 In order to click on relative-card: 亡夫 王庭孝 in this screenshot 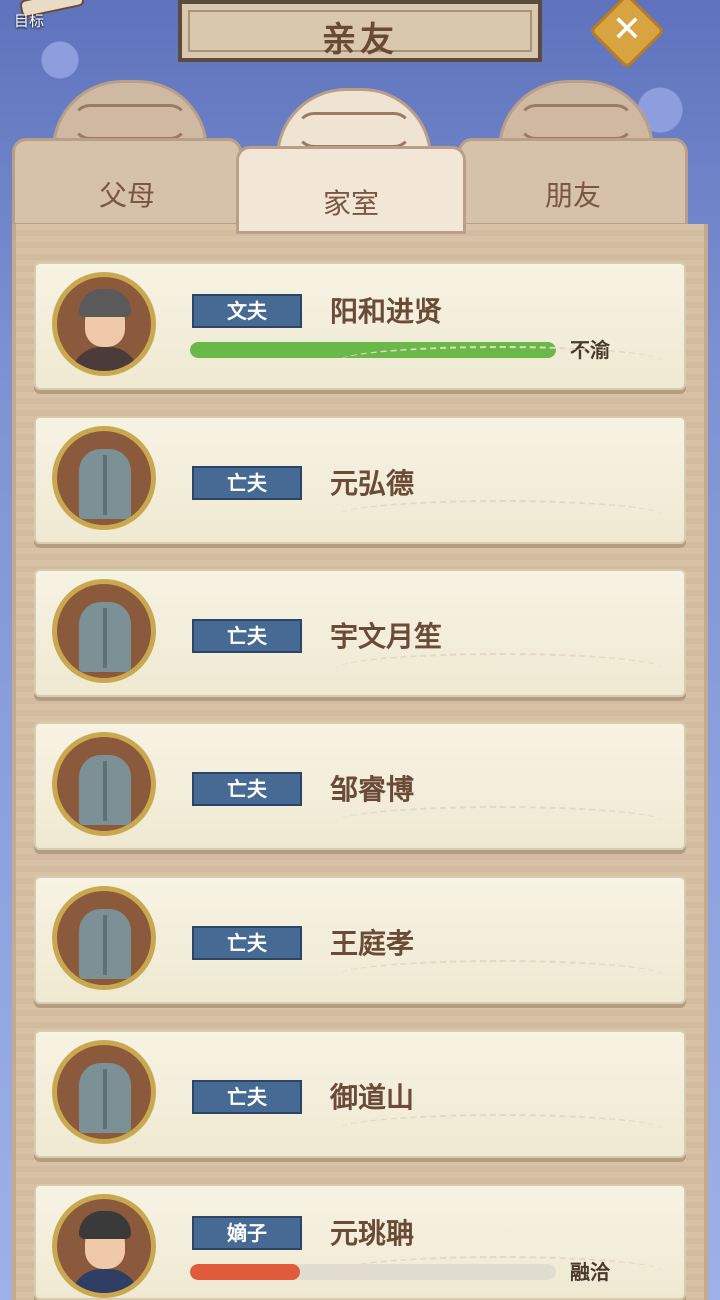, I will do `click(360, 940)`.